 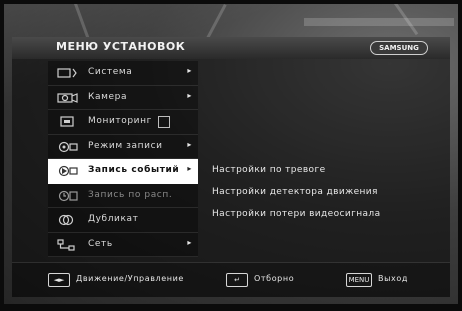 I want to click on submenu-item-alarm-settings: Настройки по тревоге, so click(x=296, y=170).